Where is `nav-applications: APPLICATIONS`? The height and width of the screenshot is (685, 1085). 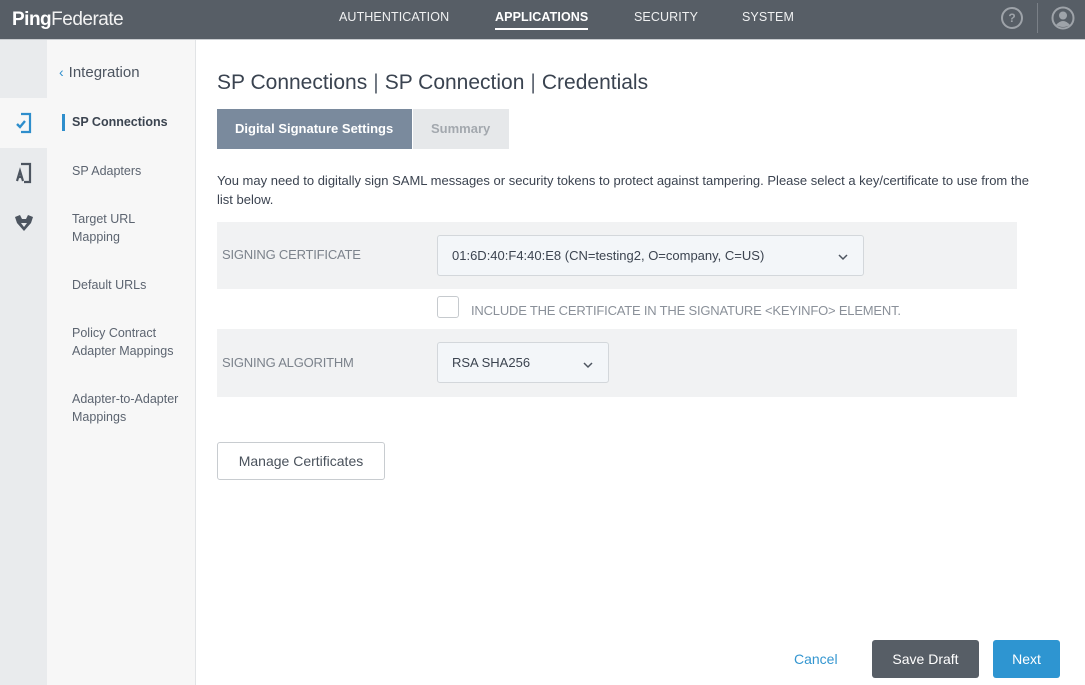 nav-applications: APPLICATIONS is located at coordinates (542, 20).